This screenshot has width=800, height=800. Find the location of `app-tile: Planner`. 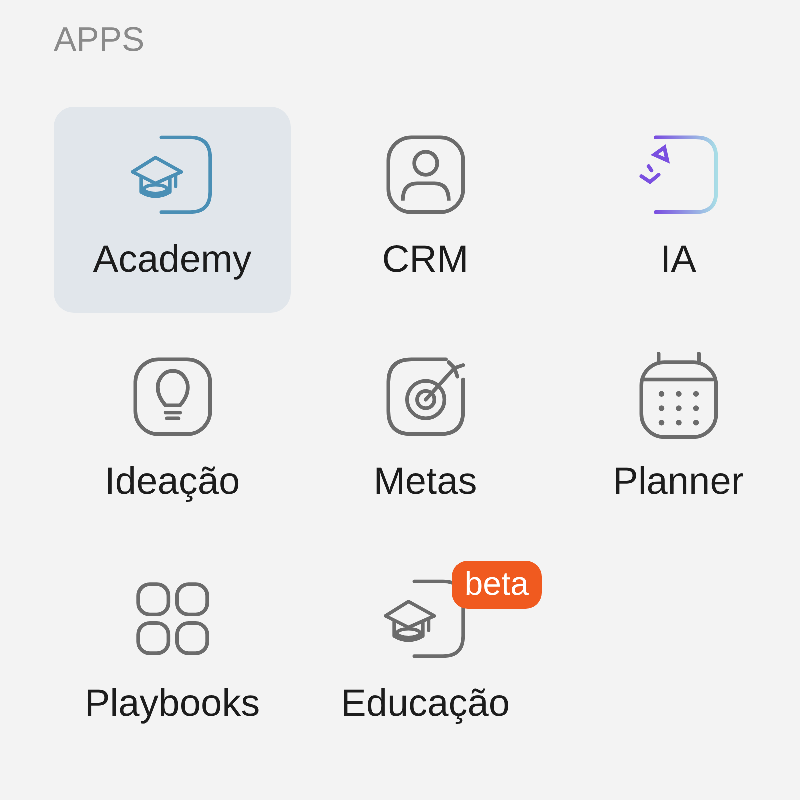

app-tile: Planner is located at coordinates (678, 432).